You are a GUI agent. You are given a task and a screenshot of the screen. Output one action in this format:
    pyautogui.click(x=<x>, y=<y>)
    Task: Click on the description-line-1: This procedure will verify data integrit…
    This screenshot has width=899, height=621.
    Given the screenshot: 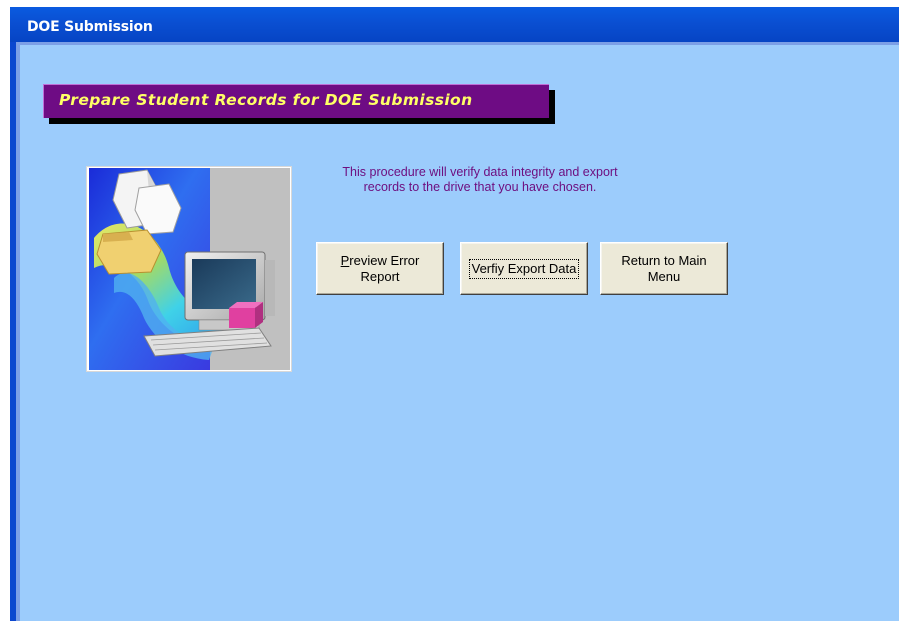 What is the action you would take?
    pyautogui.click(x=480, y=172)
    